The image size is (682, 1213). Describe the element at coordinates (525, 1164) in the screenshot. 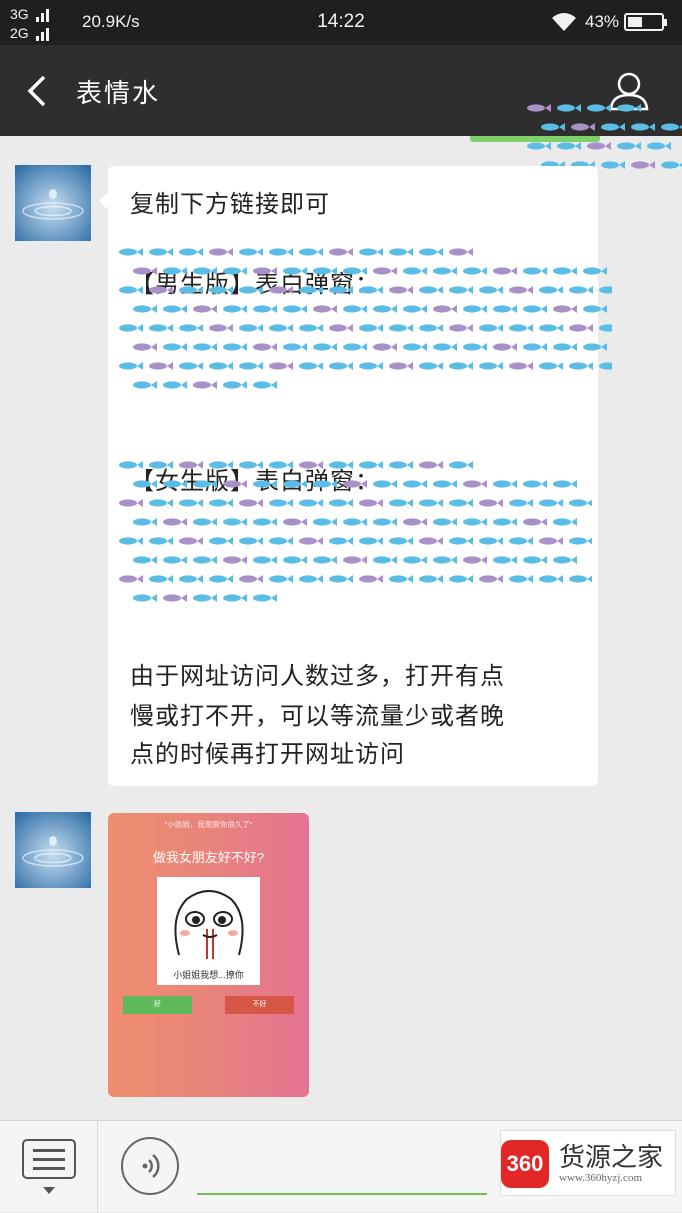

I see `watermark-badge: 360` at that location.